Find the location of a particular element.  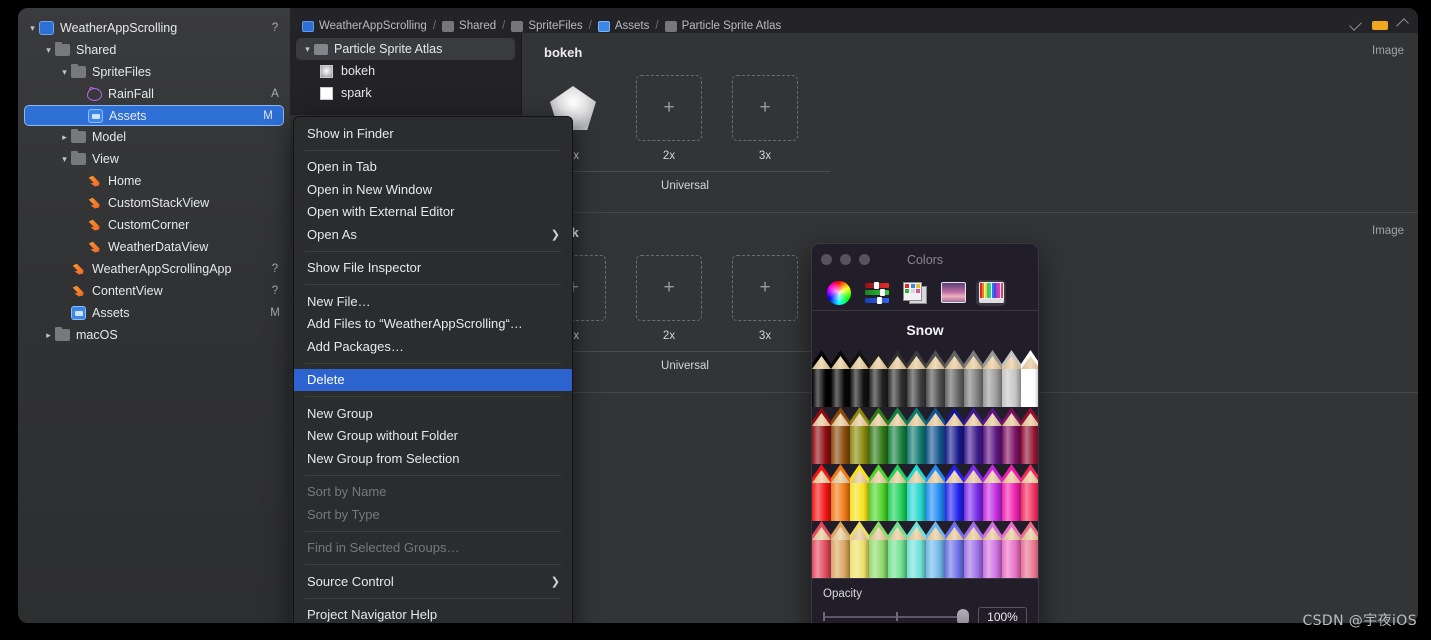

slot-3x-box: + is located at coordinates (765, 288).